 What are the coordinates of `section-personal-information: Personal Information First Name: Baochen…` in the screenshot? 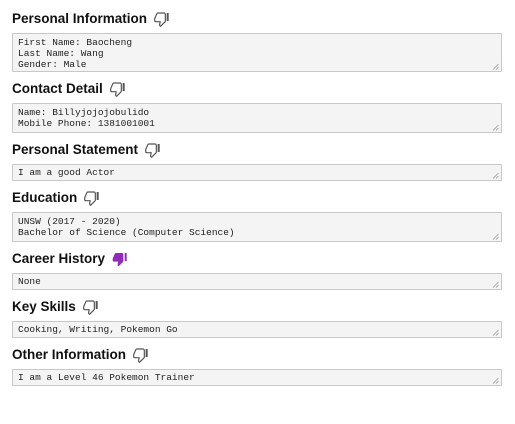 It's located at (257, 40).